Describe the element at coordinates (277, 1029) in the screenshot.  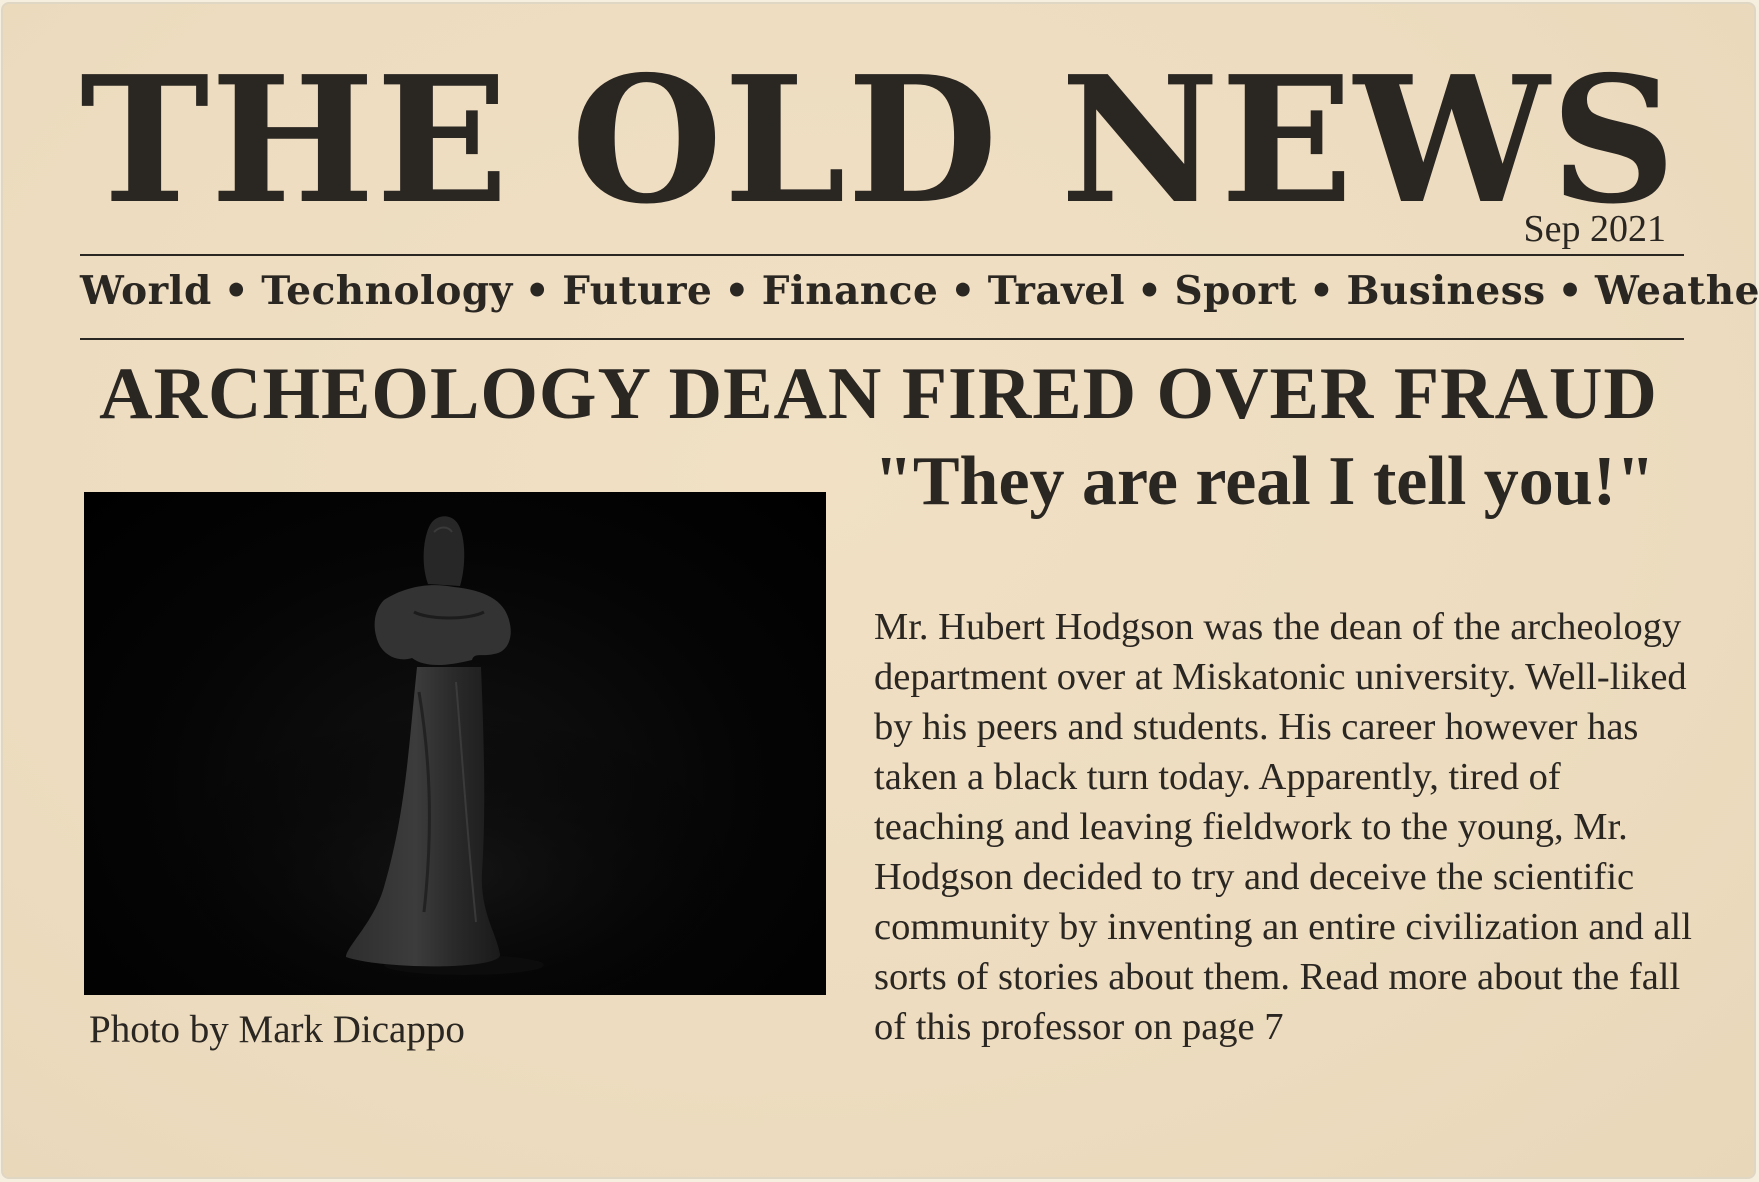
I see `photo-caption: Photo by Mark Dicappo` at that location.